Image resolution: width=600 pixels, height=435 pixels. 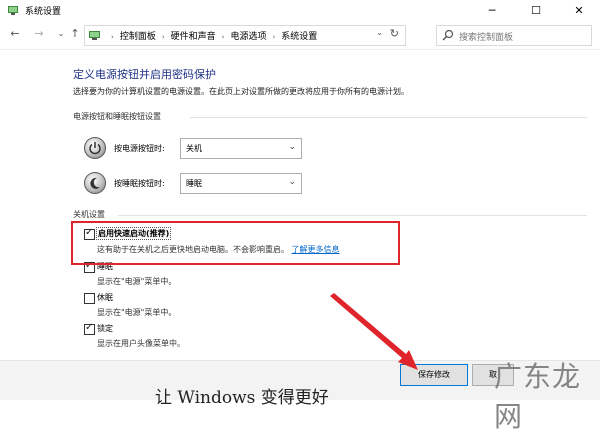 I want to click on hibernate-description: 显示在"电源"菜单中。, so click(x=137, y=312).